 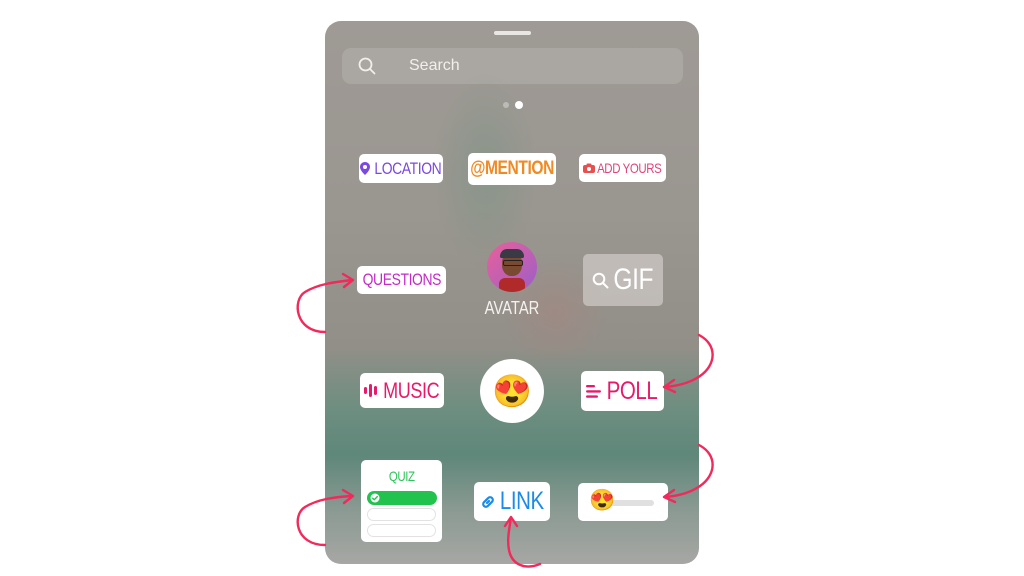 What do you see at coordinates (512, 267) in the screenshot?
I see `avatar-icon` at bounding box center [512, 267].